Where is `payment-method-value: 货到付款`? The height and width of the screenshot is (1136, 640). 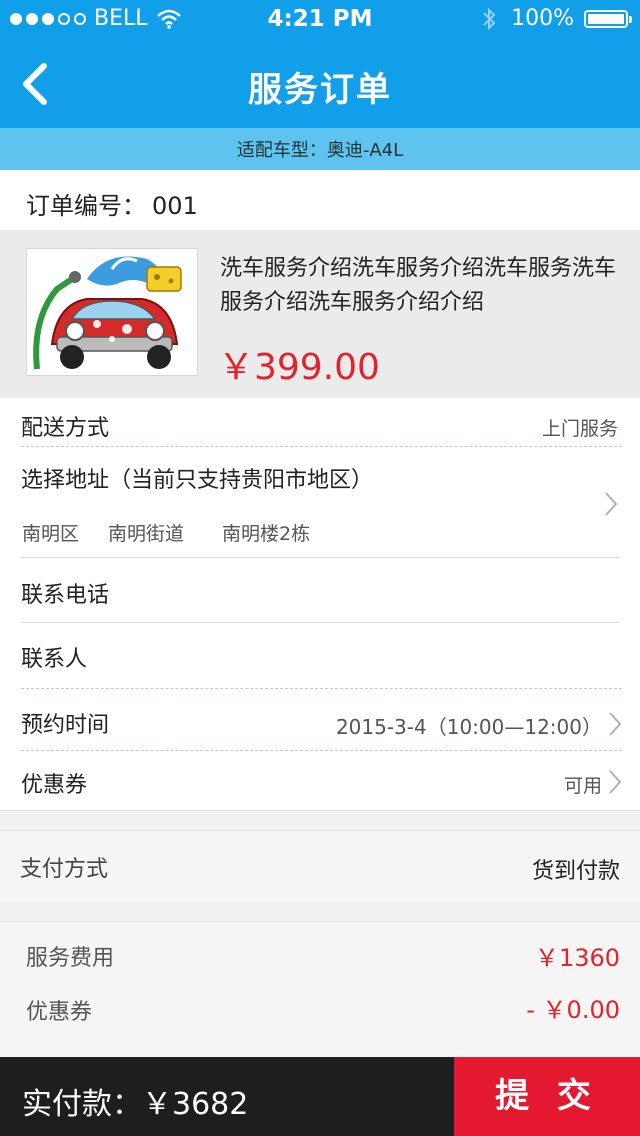
payment-method-value: 货到付款 is located at coordinates (575, 871).